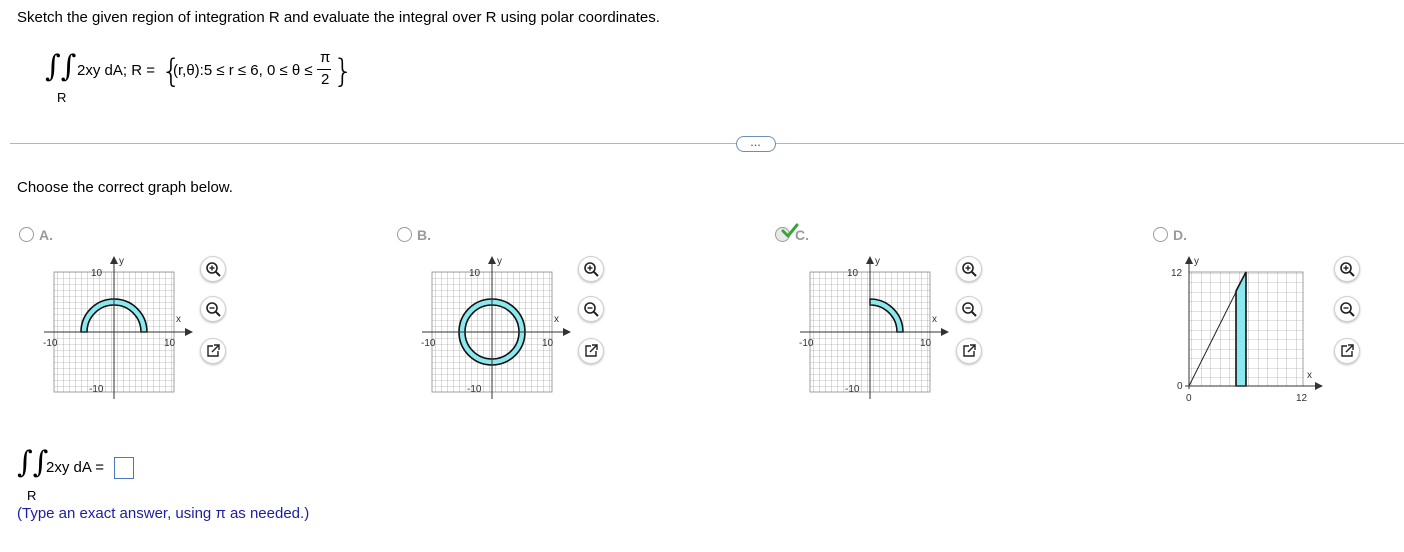 The height and width of the screenshot is (552, 1404). I want to click on option-a: A. y x 10 -10 10 -10, so click(179, 321).